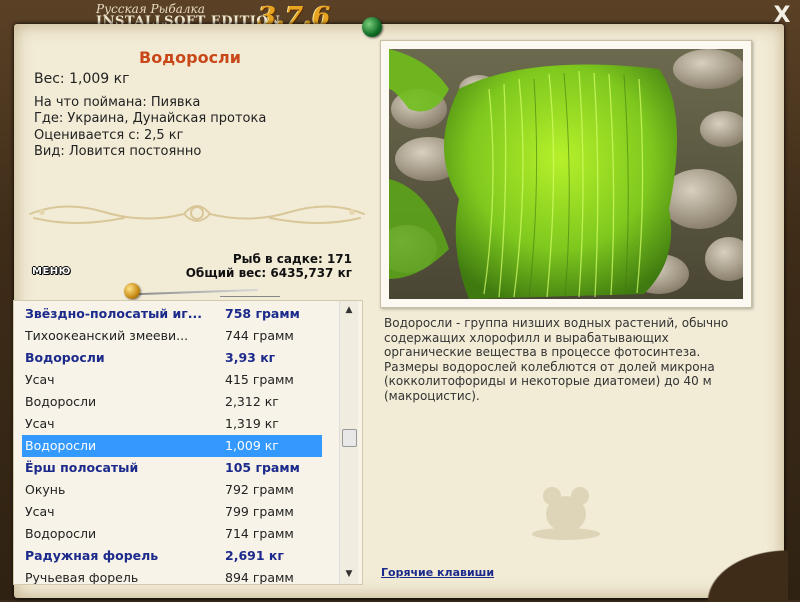  What do you see at coordinates (92, 555) in the screenshot?
I see `list-item-name: Радужная форель` at bounding box center [92, 555].